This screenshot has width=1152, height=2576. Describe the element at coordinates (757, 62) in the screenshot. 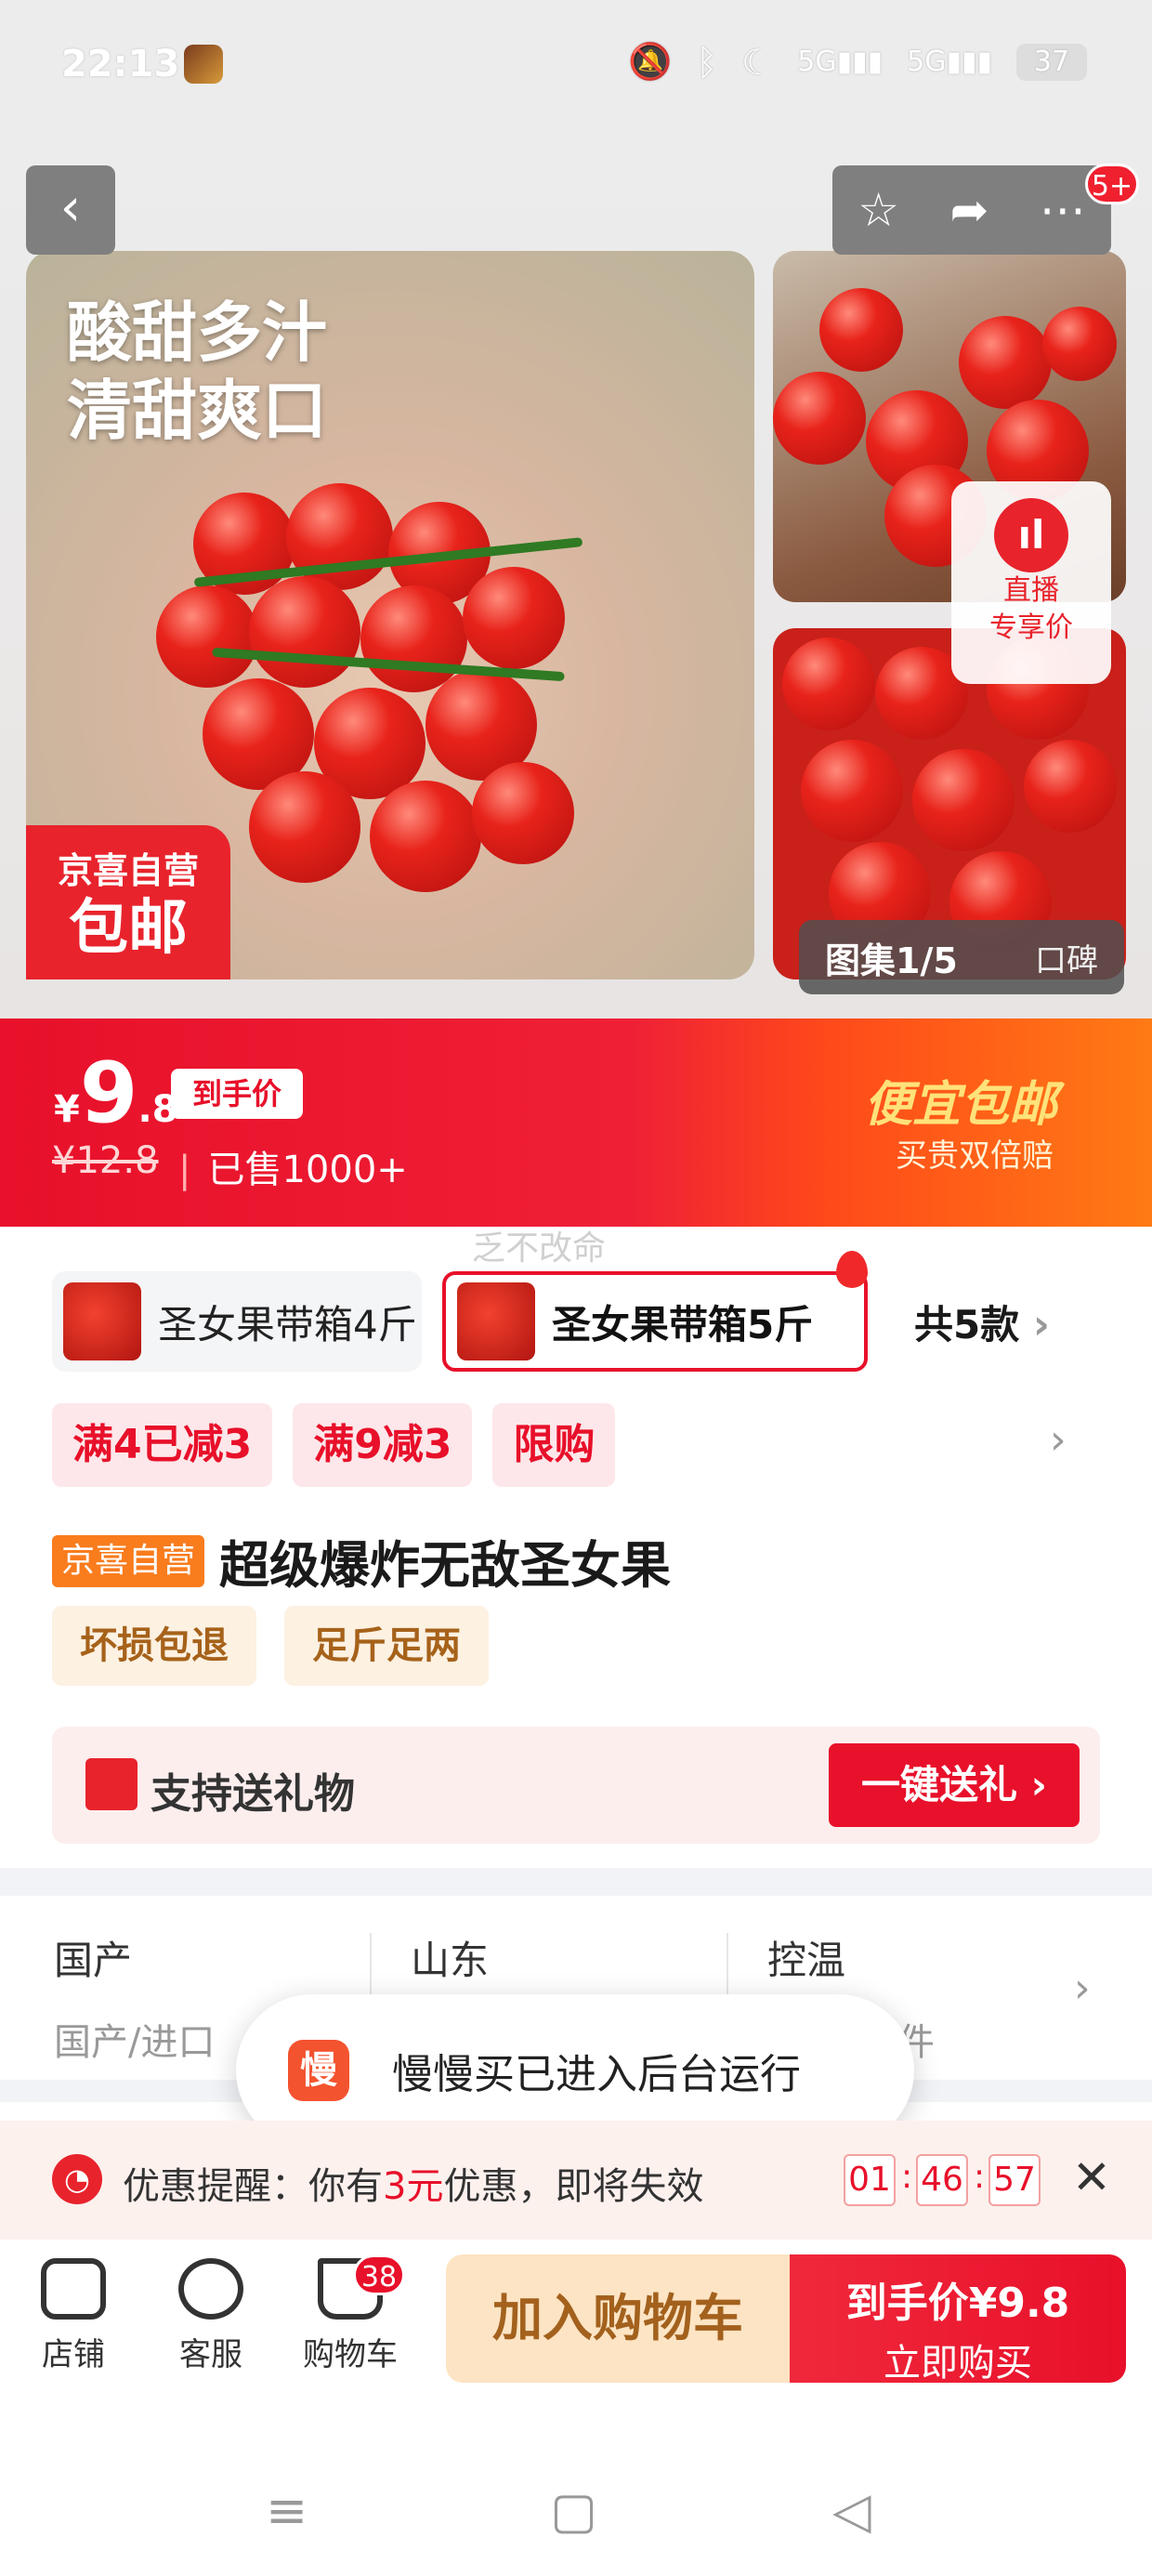

I see `moon-icon: ☾` at that location.